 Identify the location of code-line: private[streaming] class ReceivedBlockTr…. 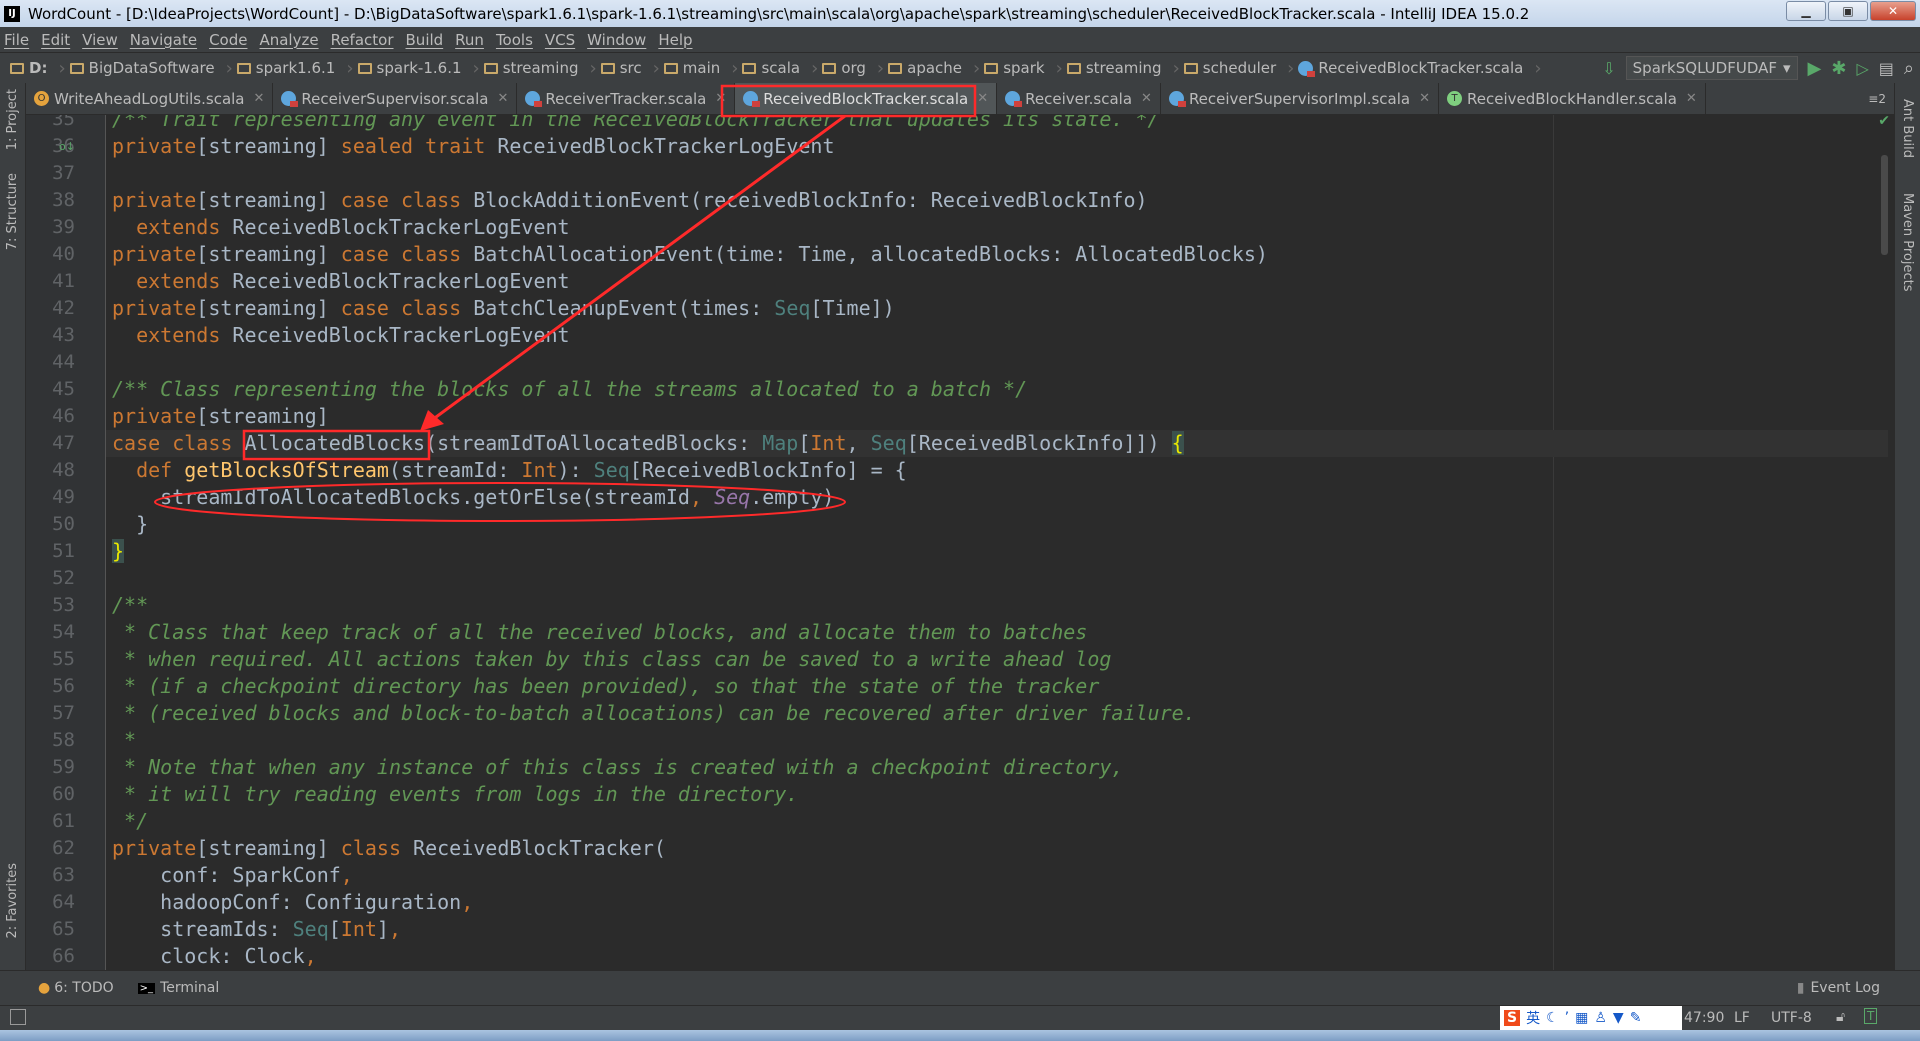
(389, 848).